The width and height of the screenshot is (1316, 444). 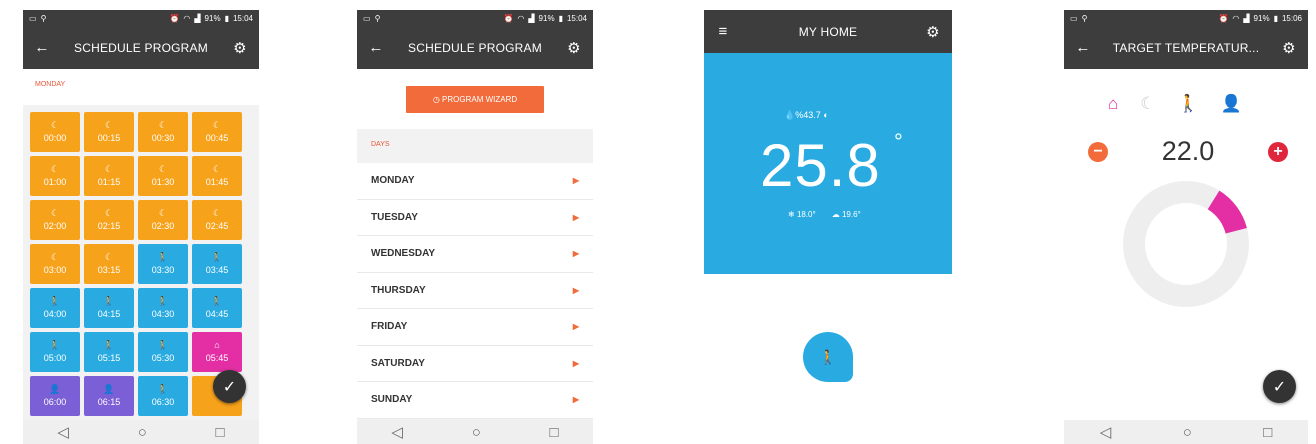 I want to click on chevron-right-icon: ▶, so click(x=575, y=400).